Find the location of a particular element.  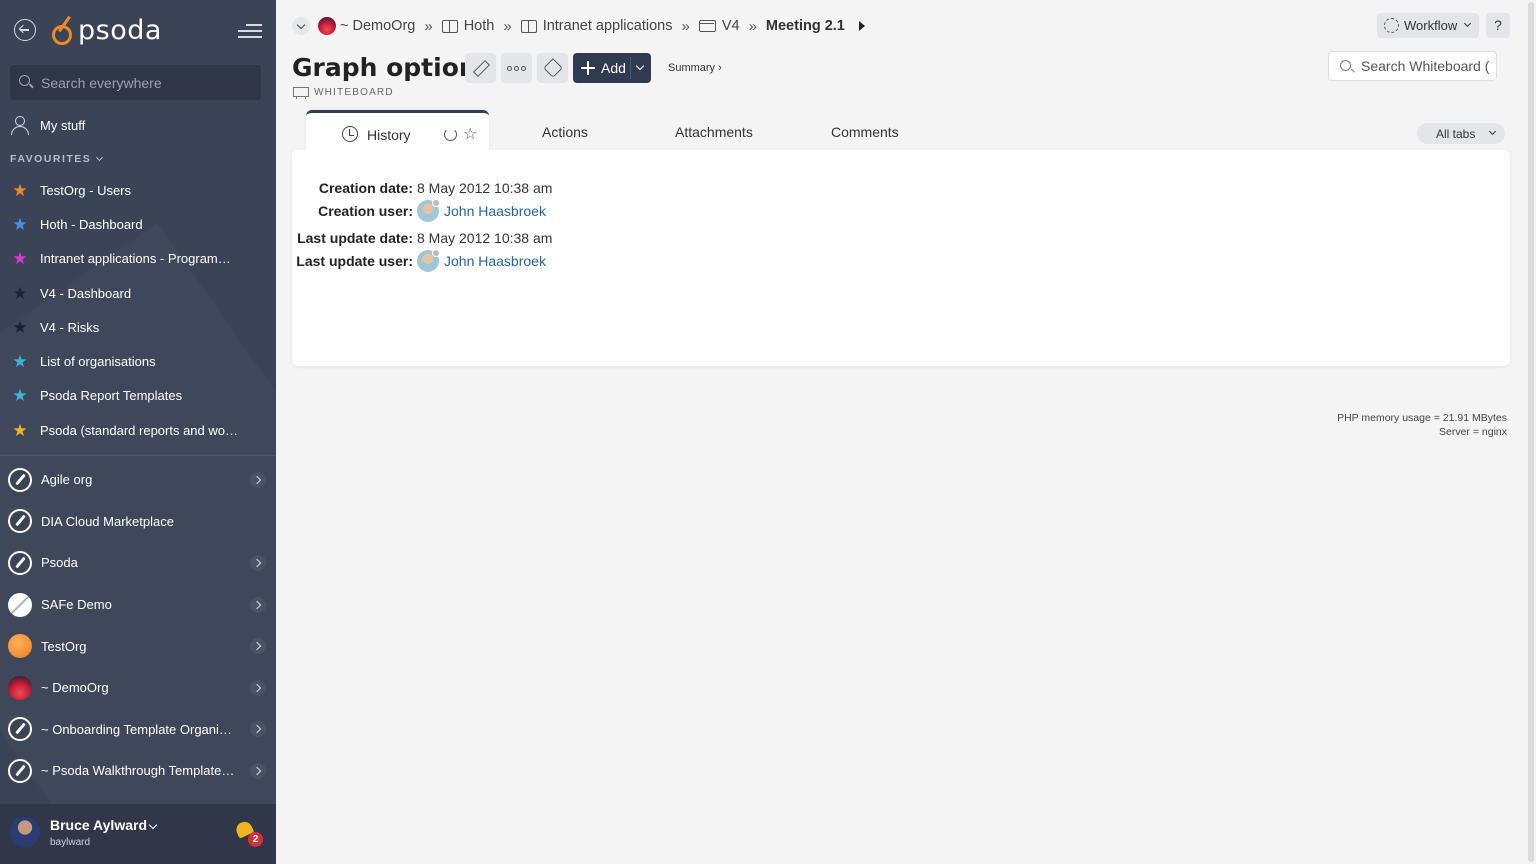

search-everywhere-input is located at coordinates (146, 82).